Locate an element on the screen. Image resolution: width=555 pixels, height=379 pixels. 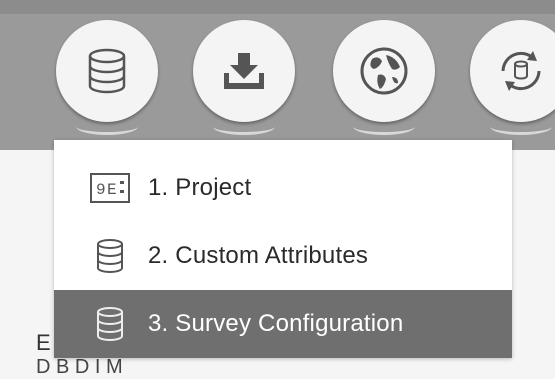
menu-item-label: 2. Custom Attributes is located at coordinates (258, 255).